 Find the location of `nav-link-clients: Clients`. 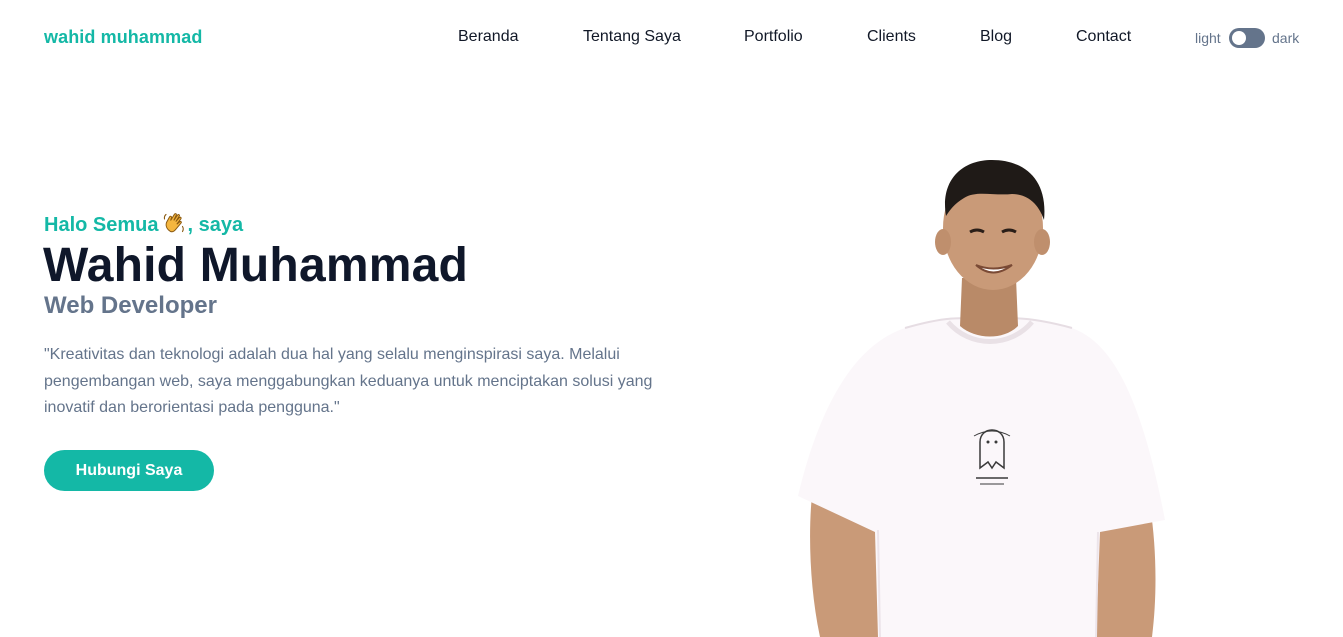

nav-link-clients: Clients is located at coordinates (891, 37).